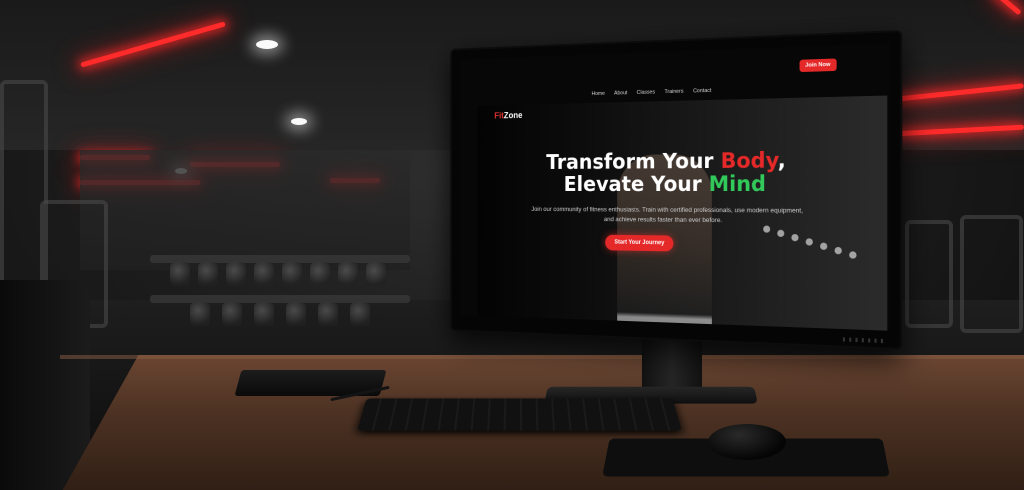  What do you see at coordinates (519, 414) in the screenshot?
I see `keyboard` at bounding box center [519, 414].